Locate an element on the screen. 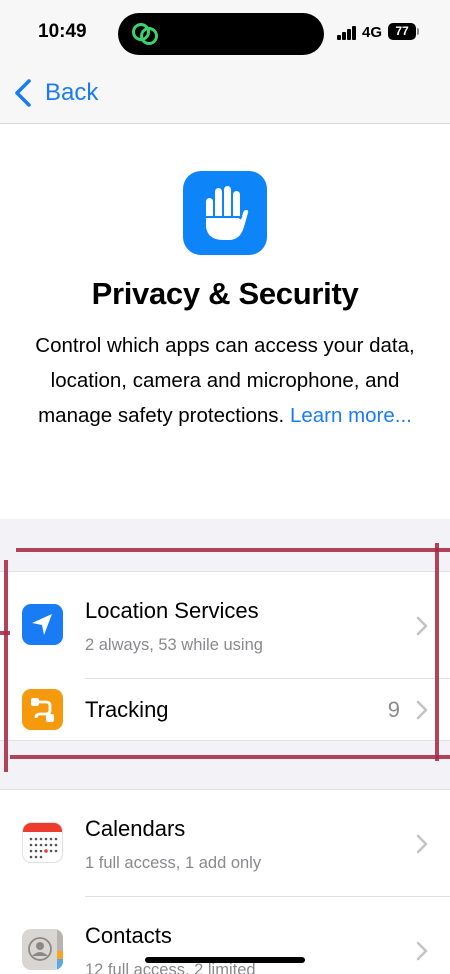  back-label: Back is located at coordinates (72, 92).